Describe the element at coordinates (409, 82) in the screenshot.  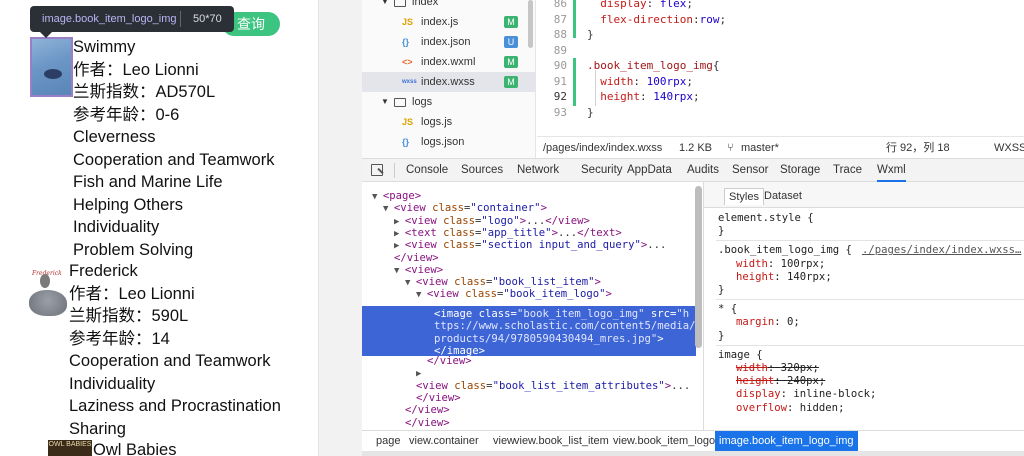
I see `wxss-file-icon: wxss` at that location.